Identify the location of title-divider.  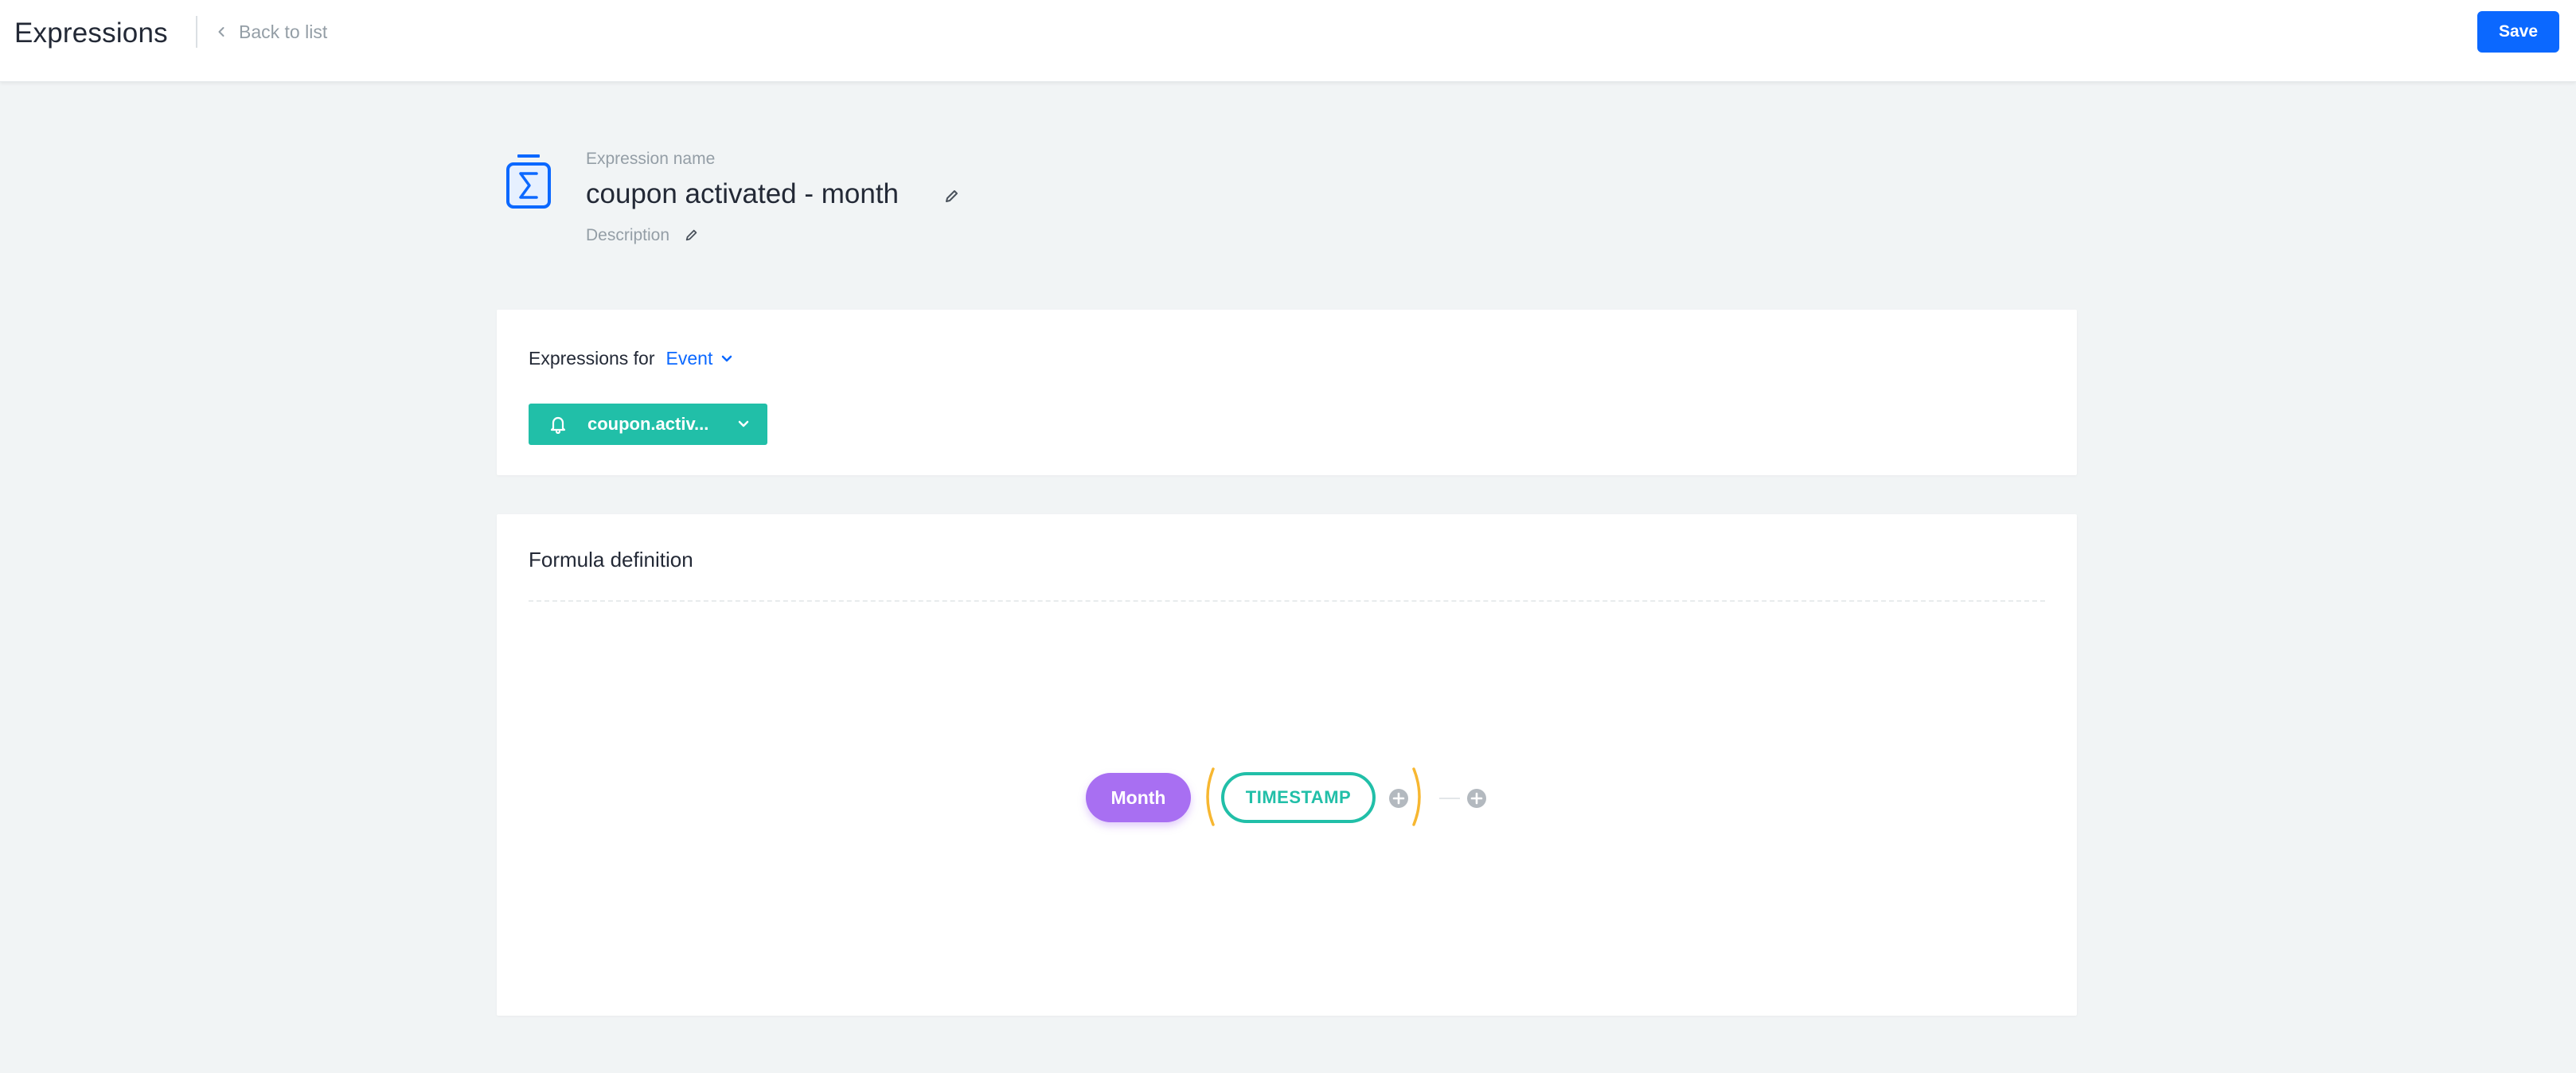
(196, 32).